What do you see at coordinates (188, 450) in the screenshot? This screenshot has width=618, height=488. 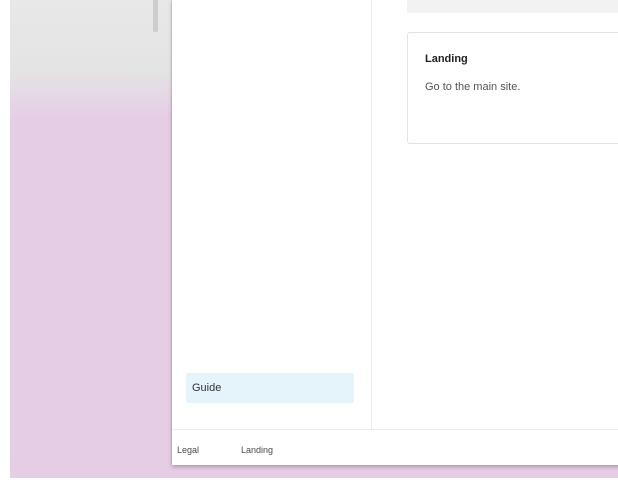 I see `footer-link-legal: Legal` at bounding box center [188, 450].